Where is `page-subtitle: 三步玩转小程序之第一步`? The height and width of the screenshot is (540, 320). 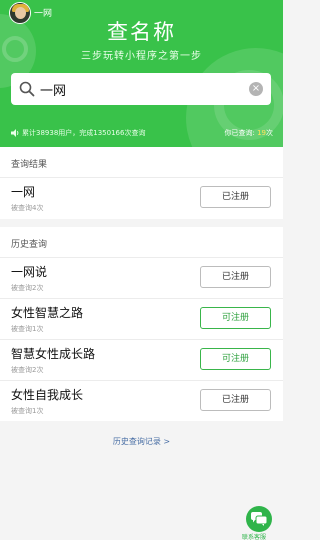 page-subtitle: 三步玩转小程序之第一步 is located at coordinates (141, 56).